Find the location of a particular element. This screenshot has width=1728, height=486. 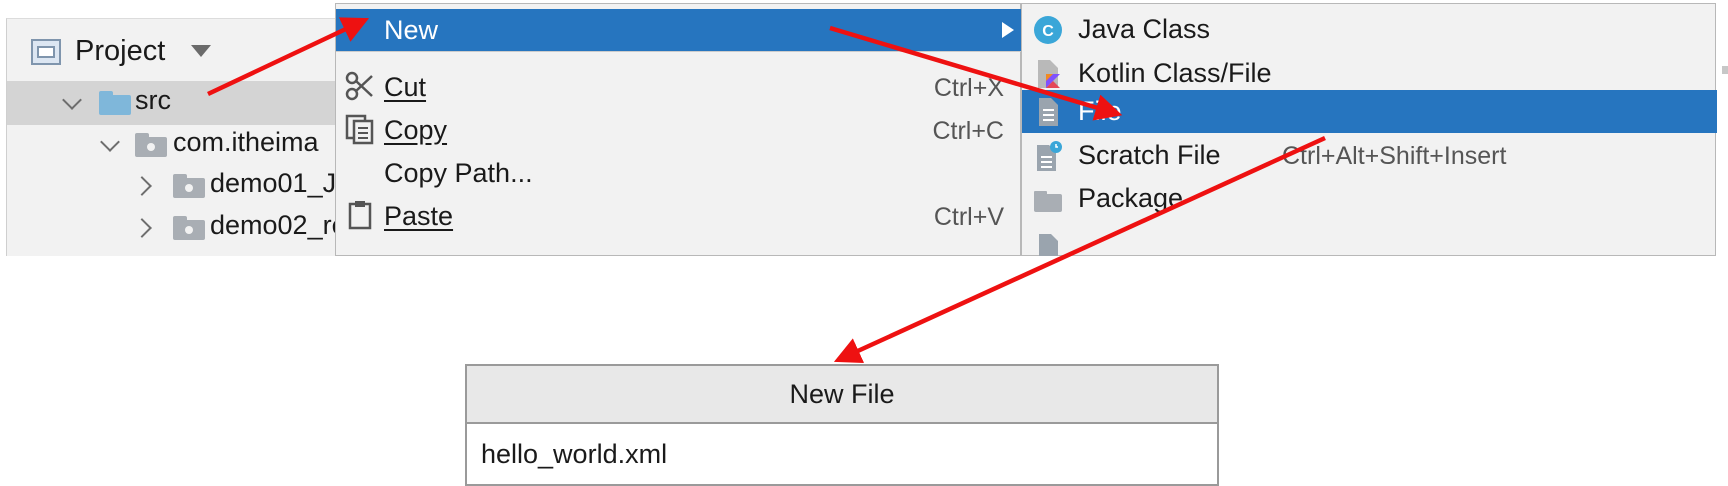

submenu-item-shortcut: Ctrl+Alt+Shift+Insert is located at coordinates (1394, 156).